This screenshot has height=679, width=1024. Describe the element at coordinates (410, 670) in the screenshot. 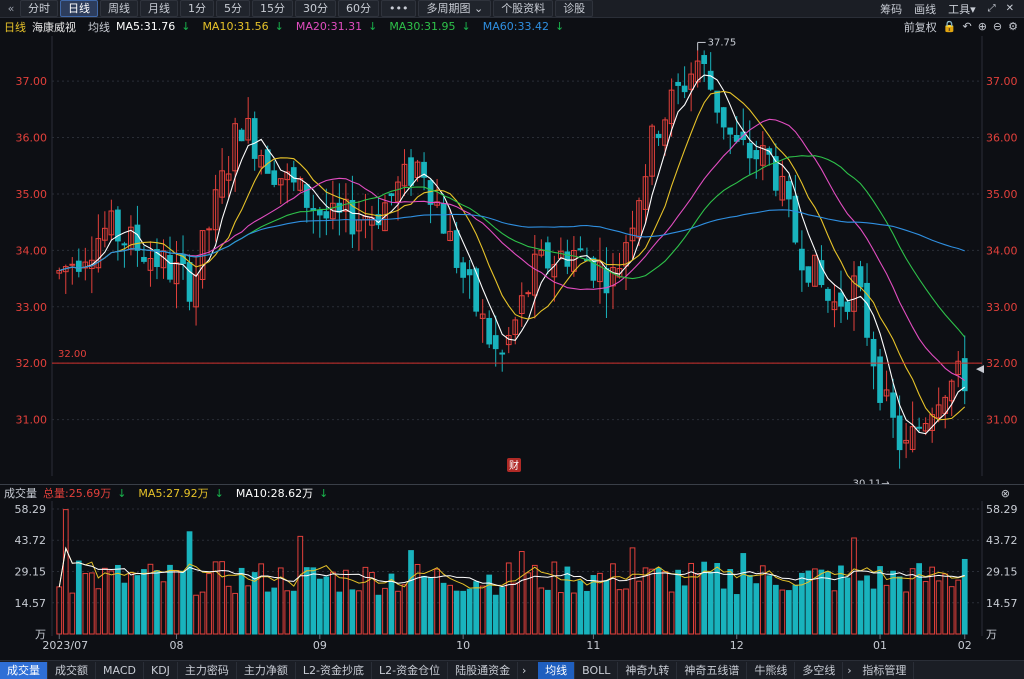

I see `tab-l2-position: L2-资金仓位` at that location.